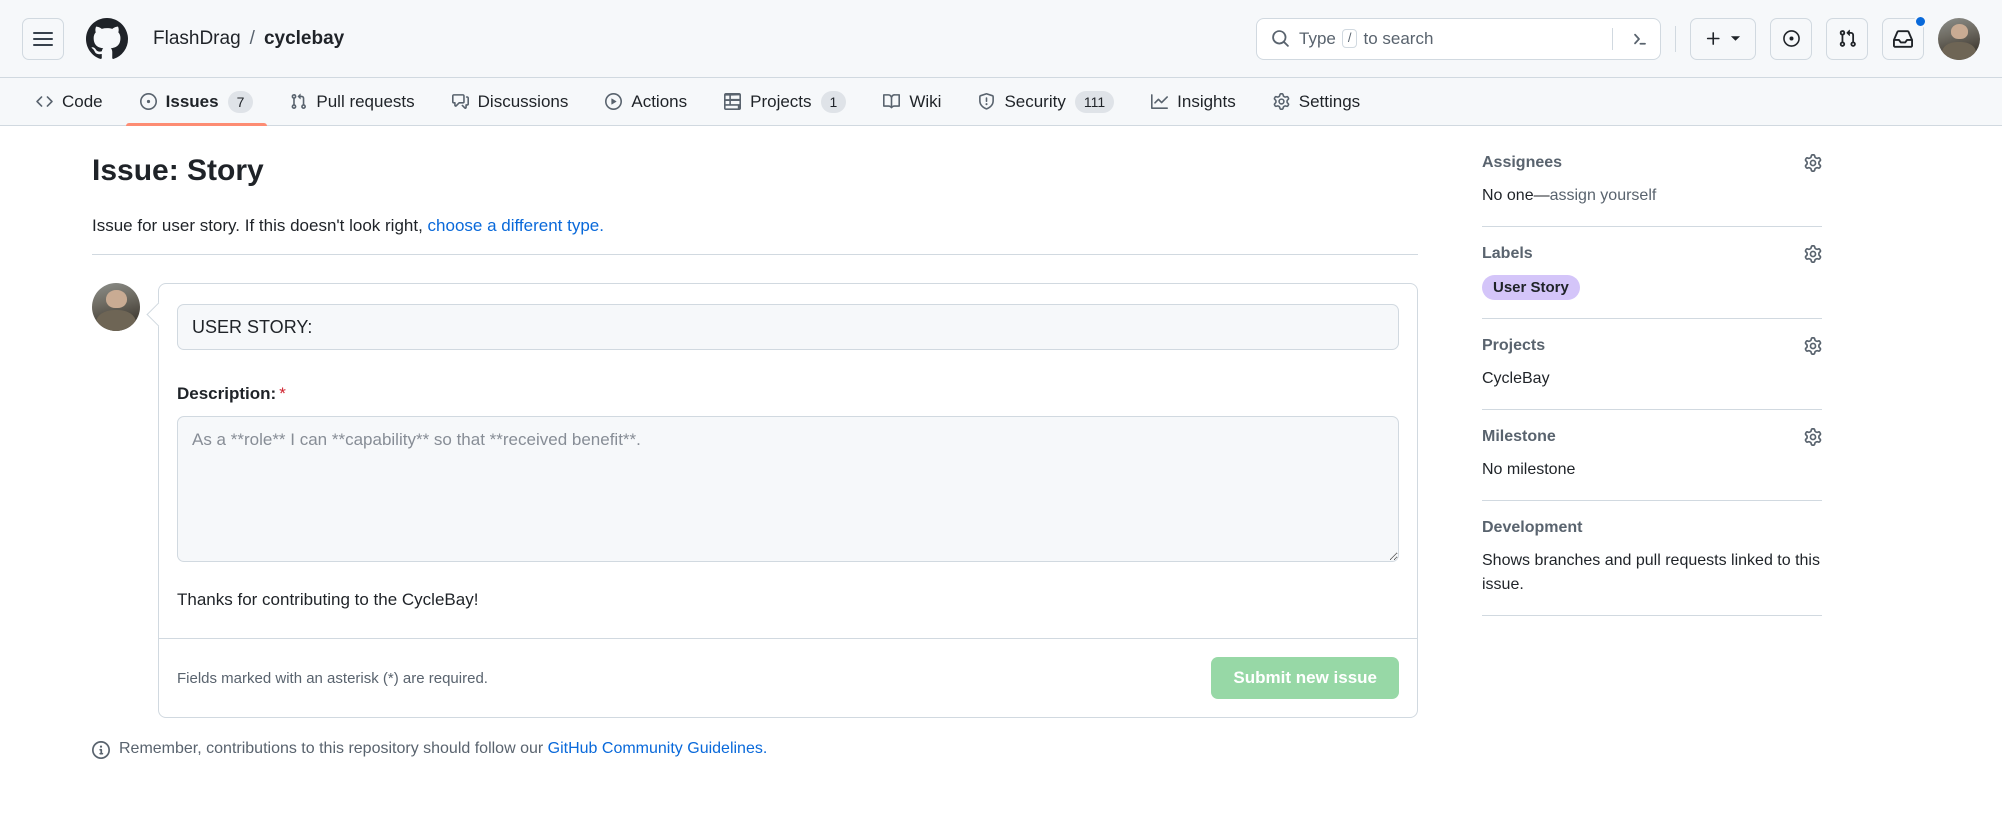 The image size is (2002, 829). What do you see at coordinates (1398, 38) in the screenshot?
I see `search-placeholder-suffix: to search` at bounding box center [1398, 38].